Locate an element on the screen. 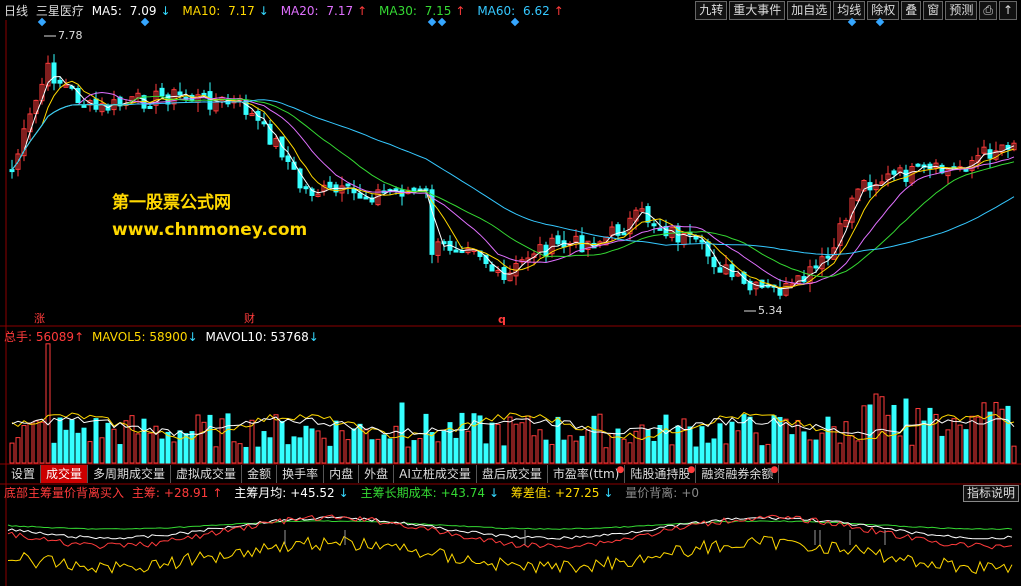 The height and width of the screenshot is (586, 1021). changqi-label: 主筹长期成本: is located at coordinates (398, 493).